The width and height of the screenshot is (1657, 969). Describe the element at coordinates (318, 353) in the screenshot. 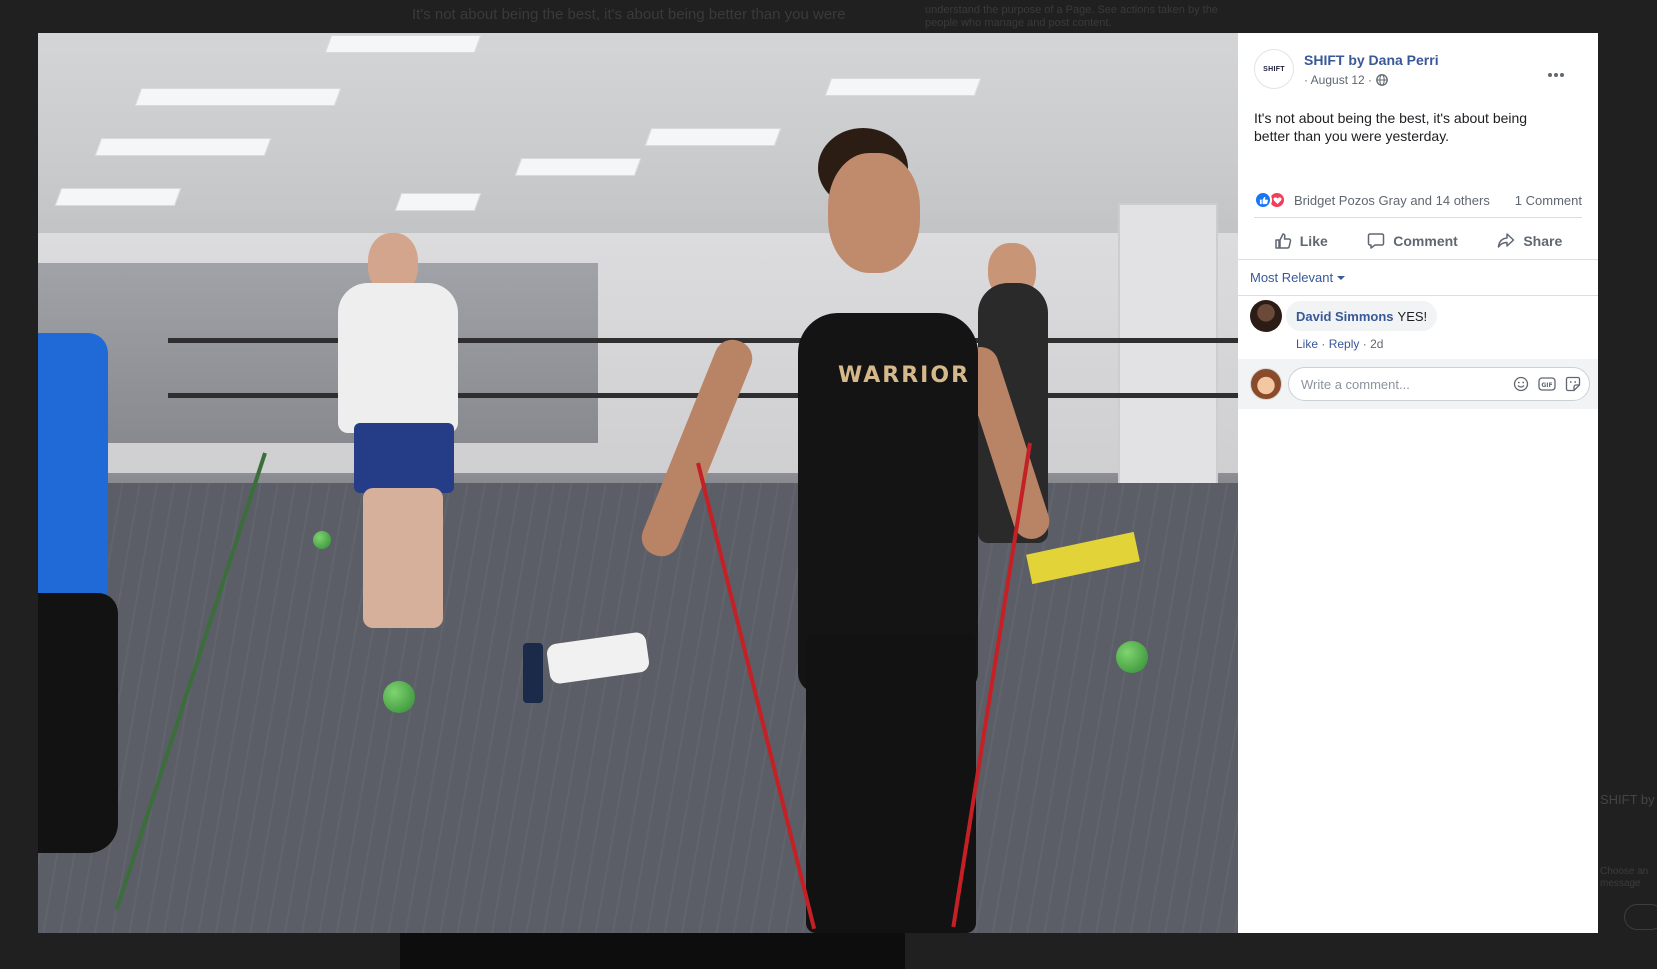

I see `photo-mirror` at that location.